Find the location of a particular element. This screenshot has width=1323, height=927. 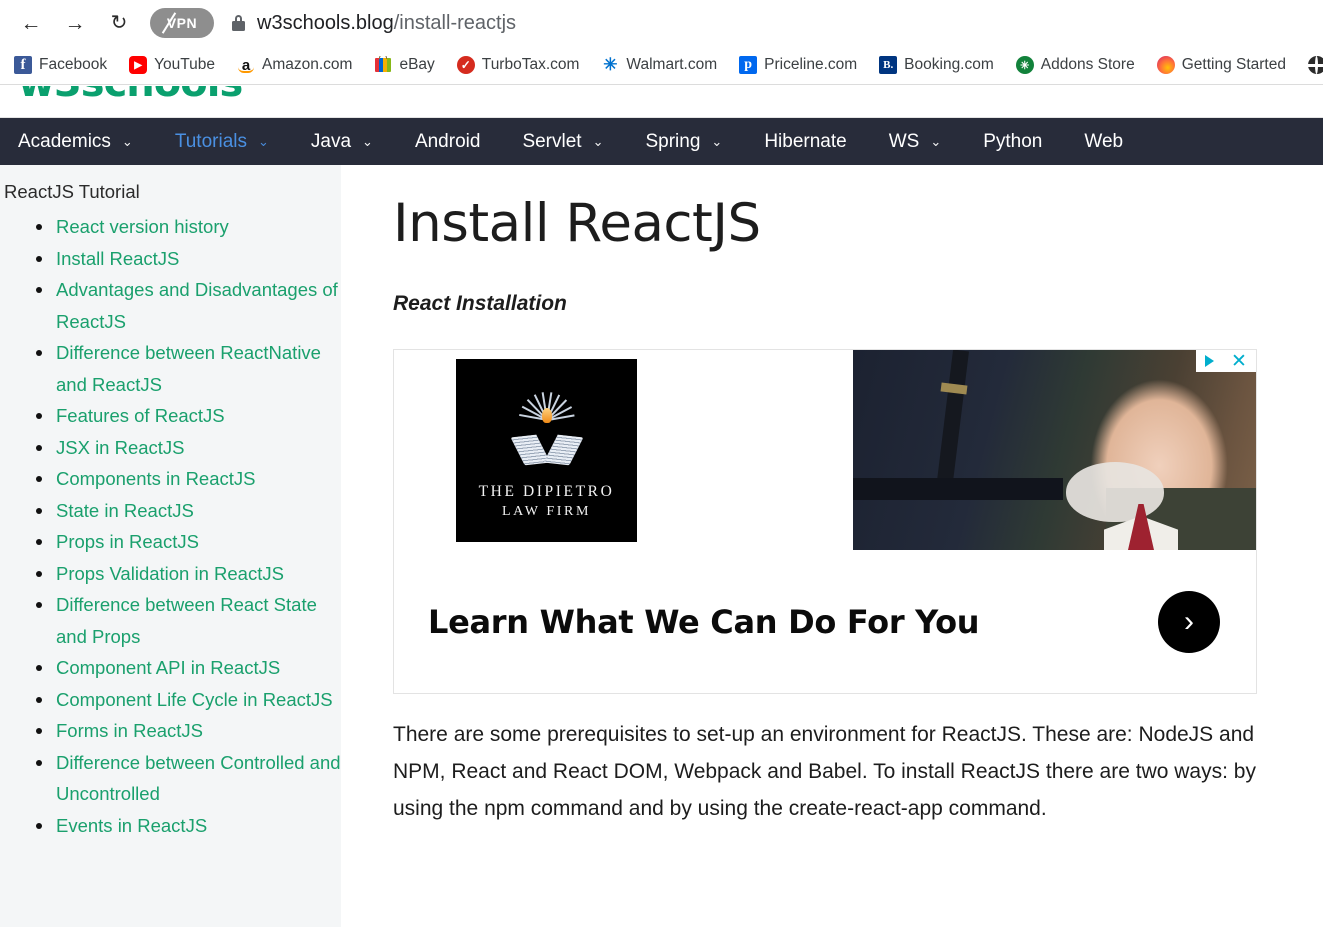

bookmark-globe-icon is located at coordinates (1315, 65).